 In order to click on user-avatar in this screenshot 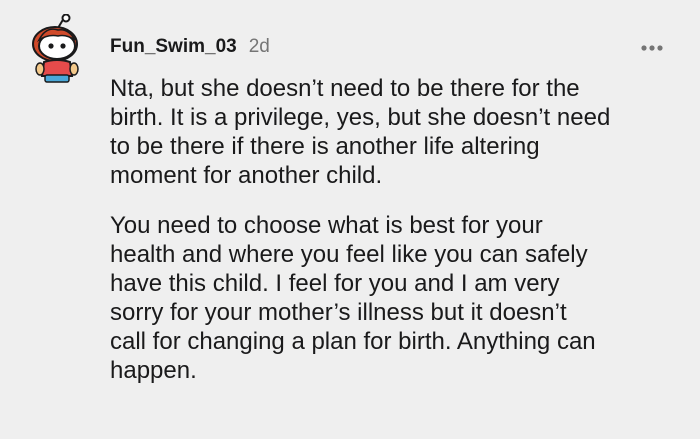, I will do `click(57, 48)`.